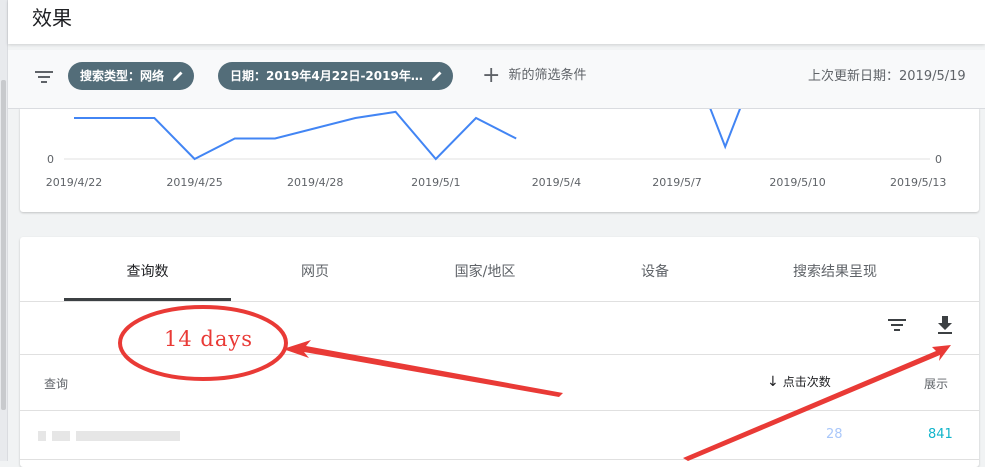 The image size is (985, 467). I want to click on arrow-down-icon: ↓, so click(773, 382).